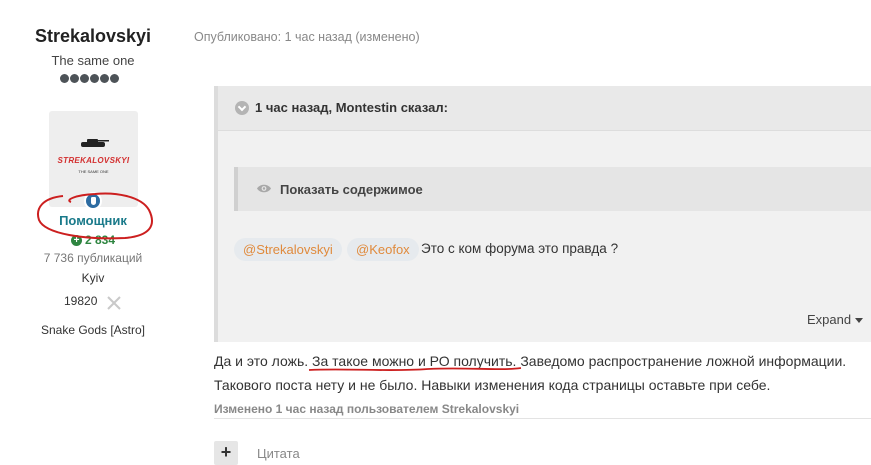 The height and width of the screenshot is (465, 871). Describe the element at coordinates (351, 189) in the screenshot. I see `spoiler-label: Показать содержимое` at that location.